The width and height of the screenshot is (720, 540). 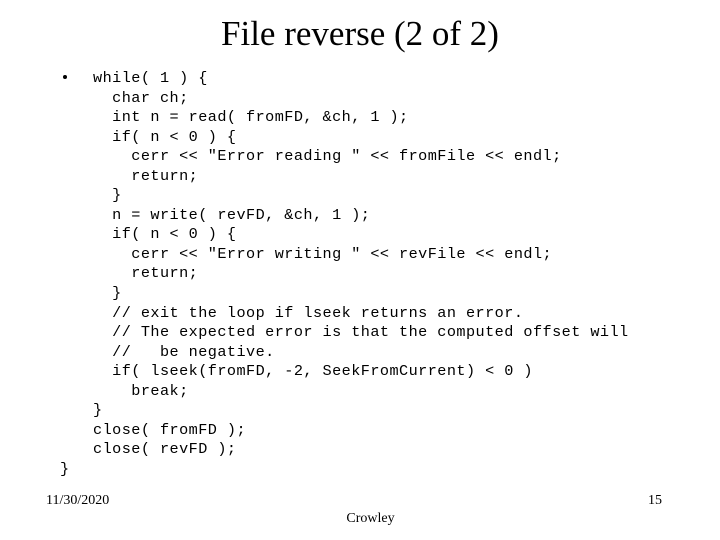 What do you see at coordinates (370, 518) in the screenshot?
I see `footer-author: Crowley` at bounding box center [370, 518].